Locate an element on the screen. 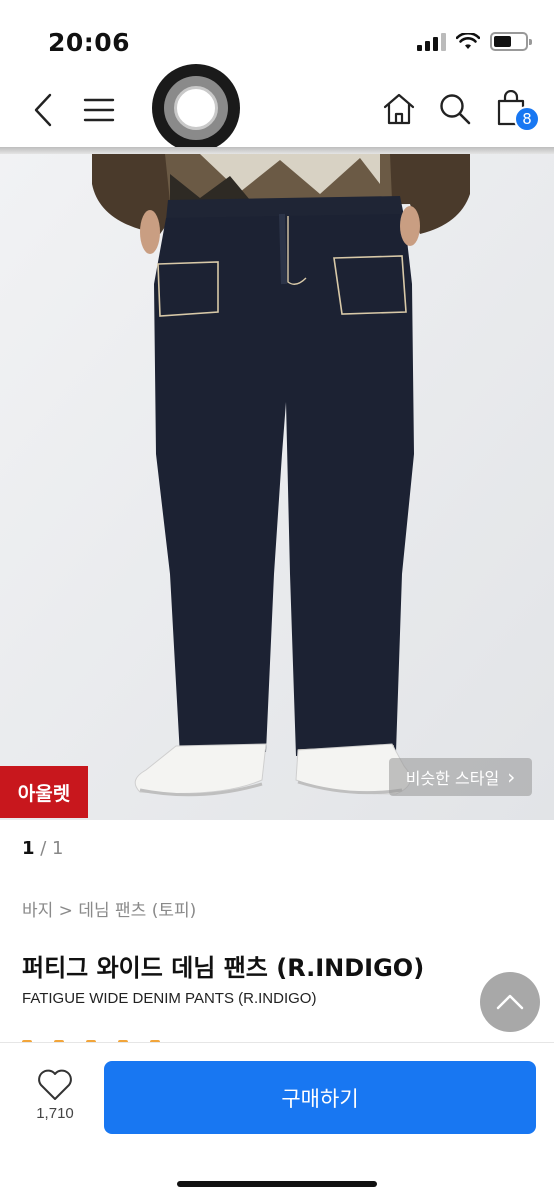  brand-logo is located at coordinates (196, 108).